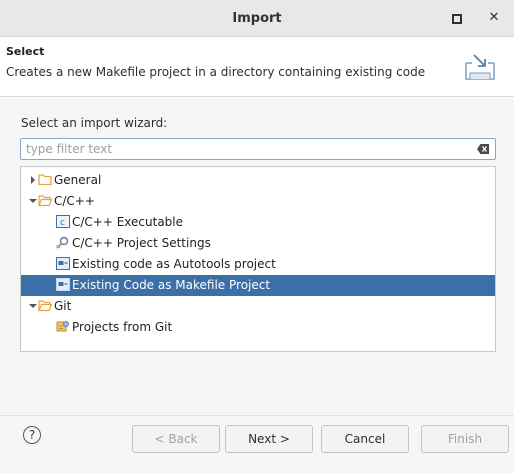 This screenshot has height=473, width=514. What do you see at coordinates (176, 439) in the screenshot?
I see `back-button: < Back` at bounding box center [176, 439].